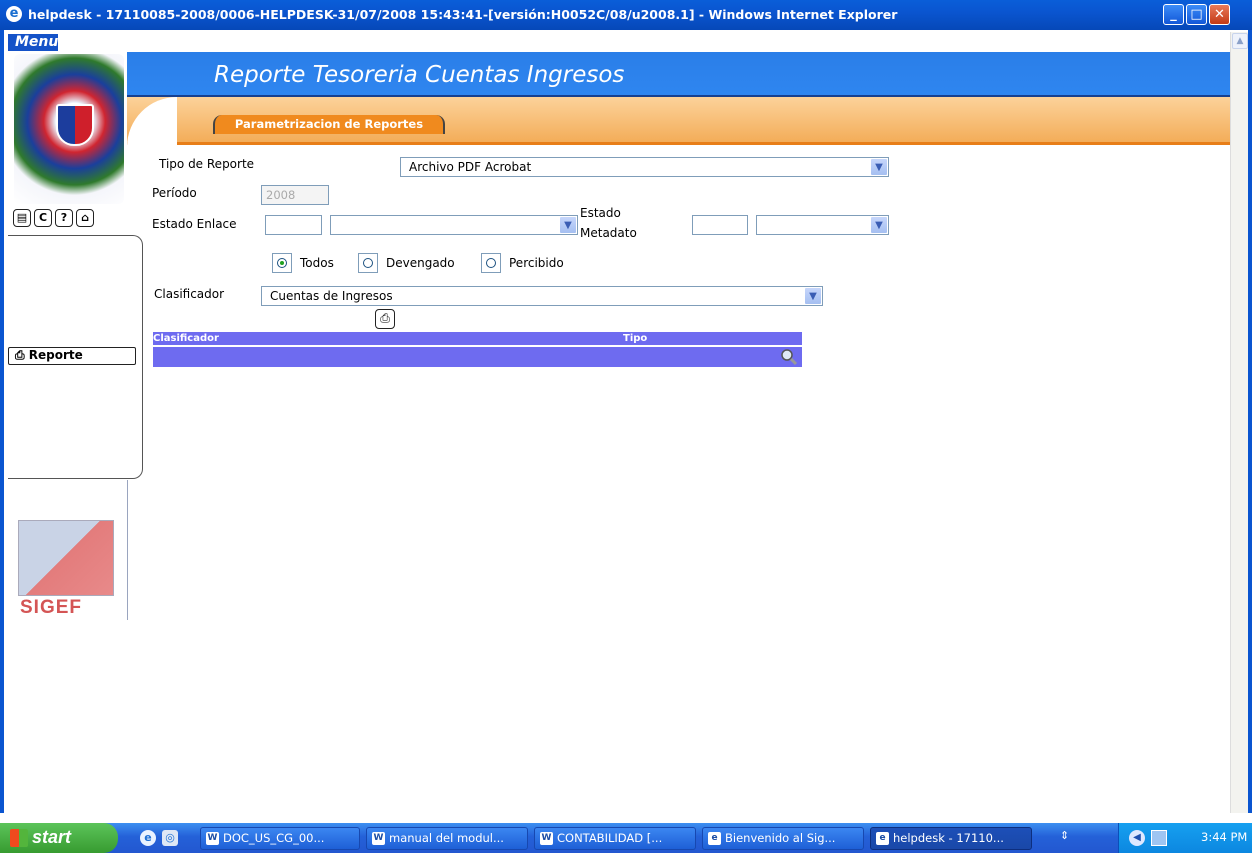  Describe the element at coordinates (419, 75) in the screenshot. I see `page-title: Reporte Tesoreria Cuentas Ingresos` at that location.